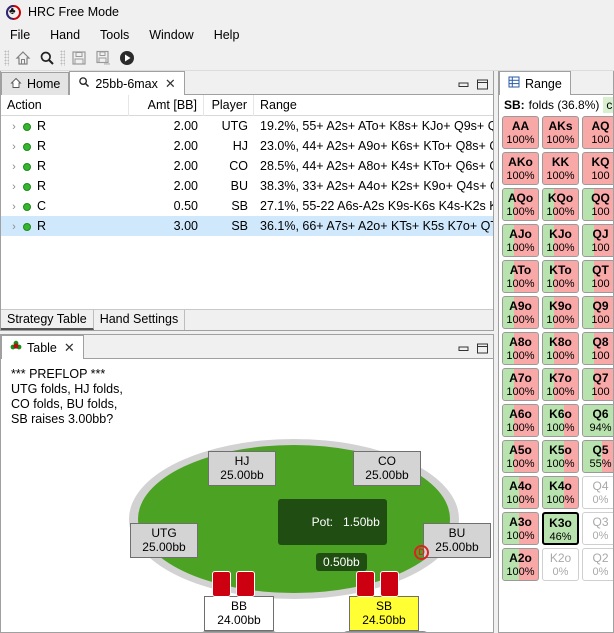 This screenshot has width=614, height=633. What do you see at coordinates (560, 240) in the screenshot?
I see `hand-cell: KJo 100%` at bounding box center [560, 240].